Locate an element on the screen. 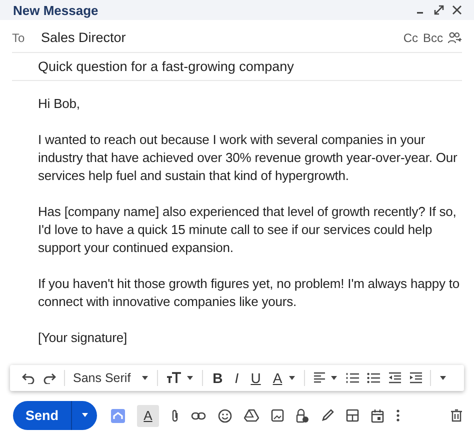 The height and width of the screenshot is (441, 474). indent-less-icon is located at coordinates (395, 378).